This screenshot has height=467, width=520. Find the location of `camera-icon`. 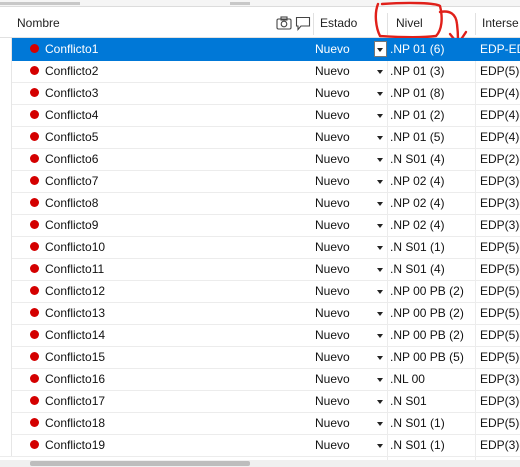

camera-icon is located at coordinates (284, 24).